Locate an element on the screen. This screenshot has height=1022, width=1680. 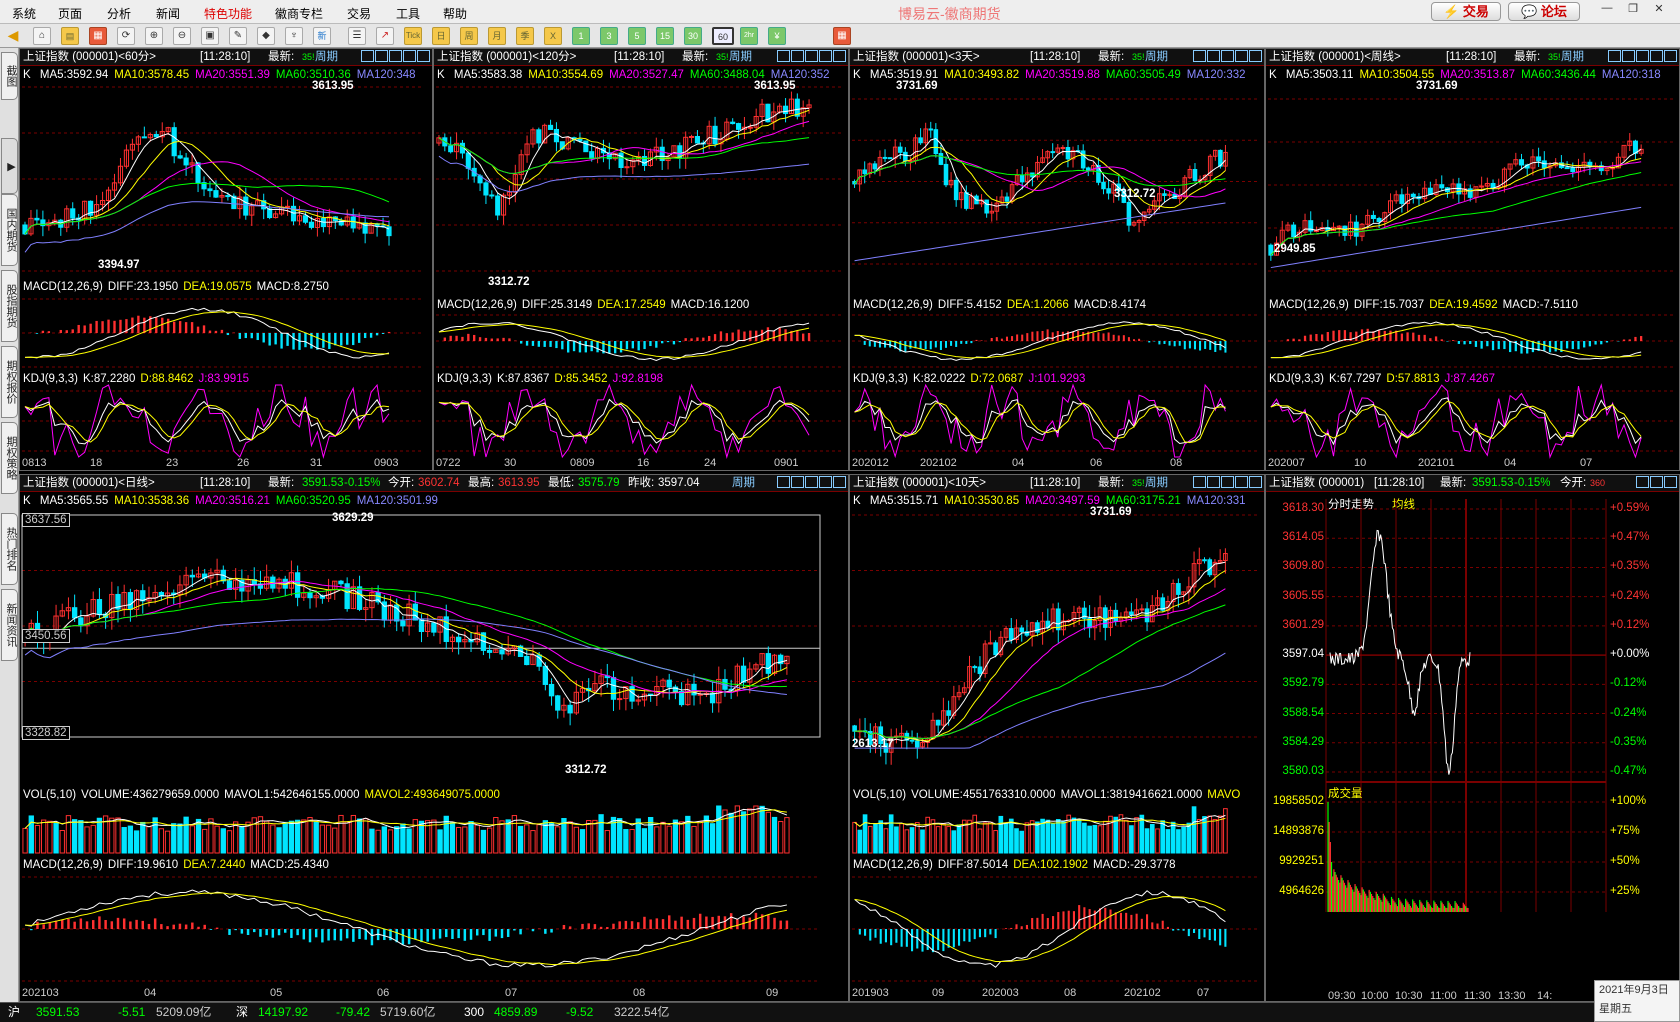
side-tab-expand: ▶ is located at coordinates (9, 166).